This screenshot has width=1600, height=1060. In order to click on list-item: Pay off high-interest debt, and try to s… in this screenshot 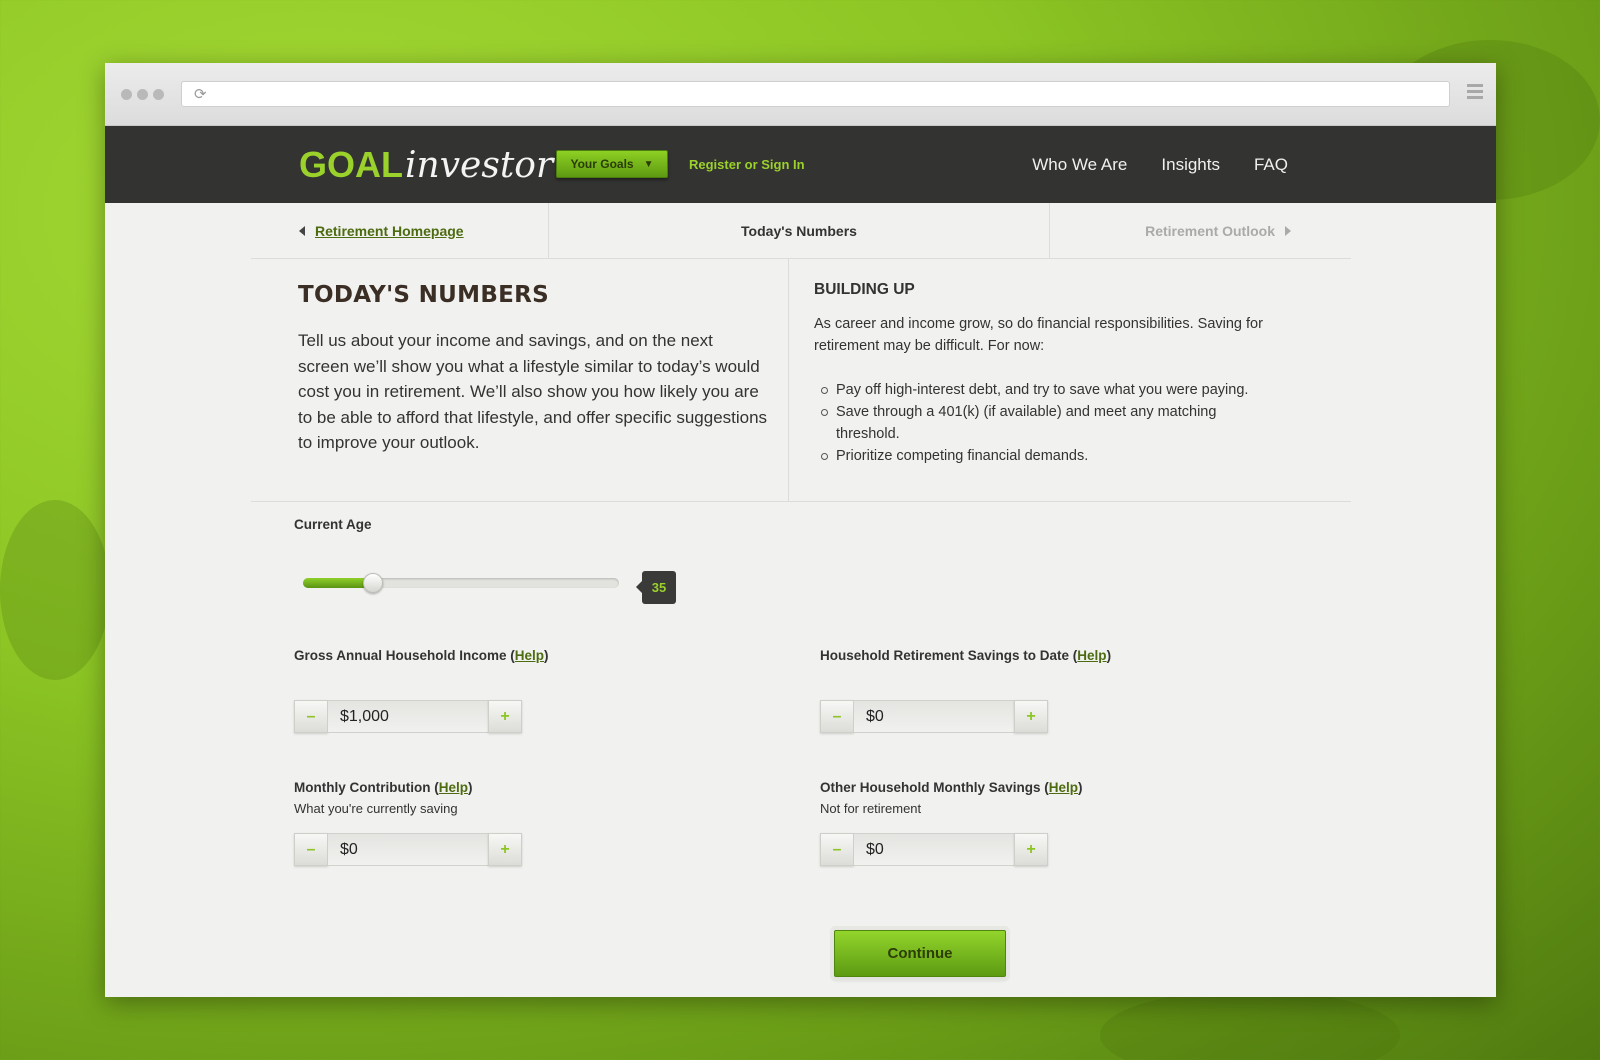, I will do `click(1049, 390)`.